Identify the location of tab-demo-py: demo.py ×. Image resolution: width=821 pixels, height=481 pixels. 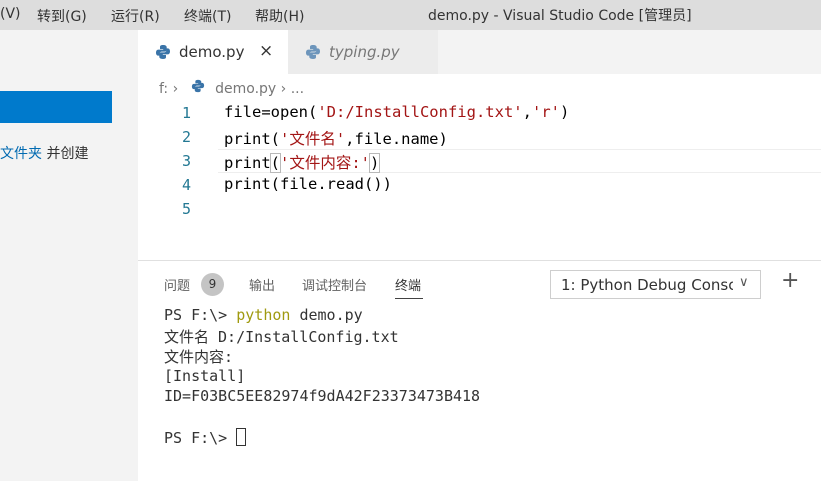
(213, 52).